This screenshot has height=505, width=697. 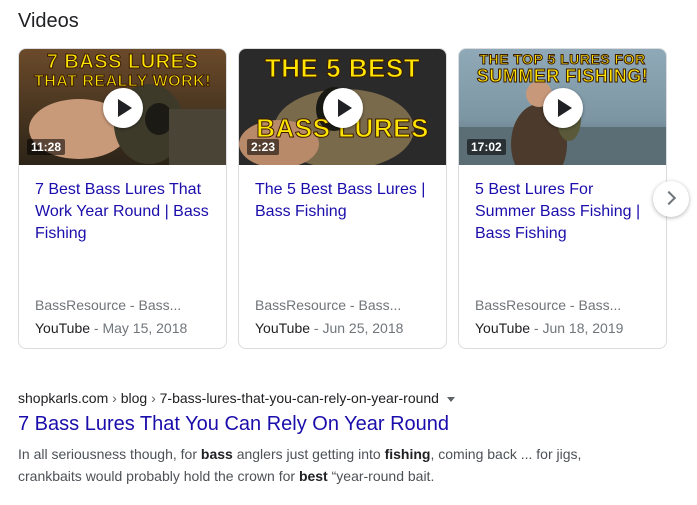 What do you see at coordinates (345, 201) in the screenshot?
I see `video-title: The 5 Best Bass Lures | Bass Fishing` at bounding box center [345, 201].